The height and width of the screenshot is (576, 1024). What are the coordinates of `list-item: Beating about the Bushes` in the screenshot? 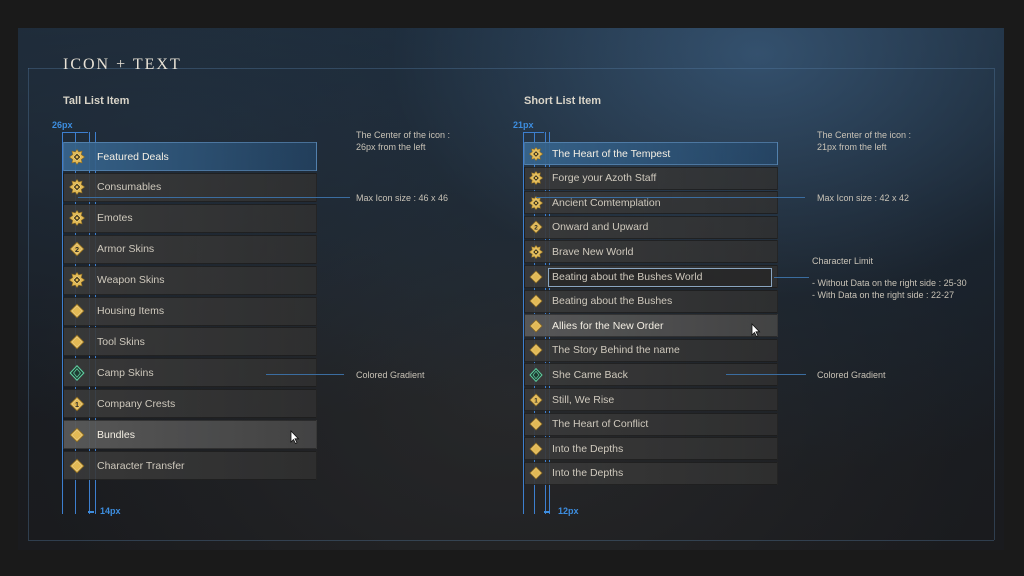 It's located at (651, 301).